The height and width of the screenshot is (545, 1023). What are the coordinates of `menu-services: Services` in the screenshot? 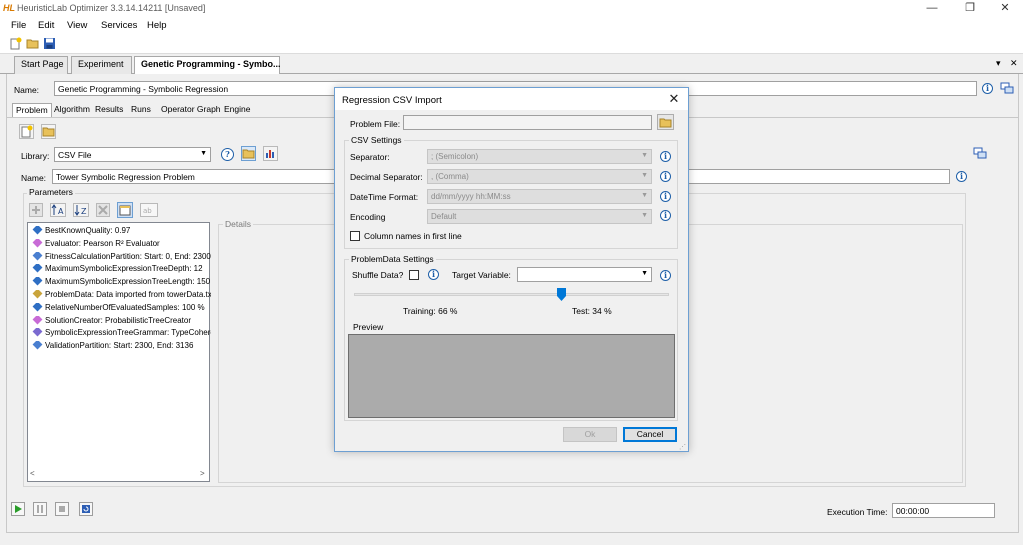 It's located at (119, 25).